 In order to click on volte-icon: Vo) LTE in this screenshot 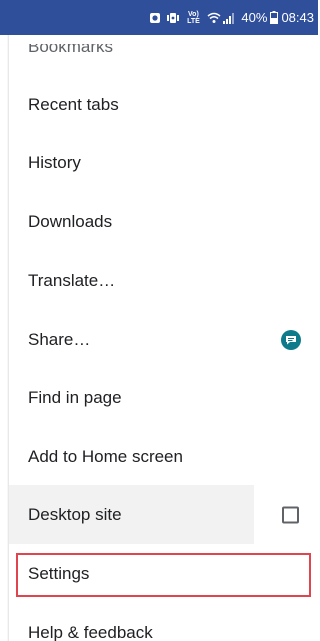, I will do `click(193, 17)`.